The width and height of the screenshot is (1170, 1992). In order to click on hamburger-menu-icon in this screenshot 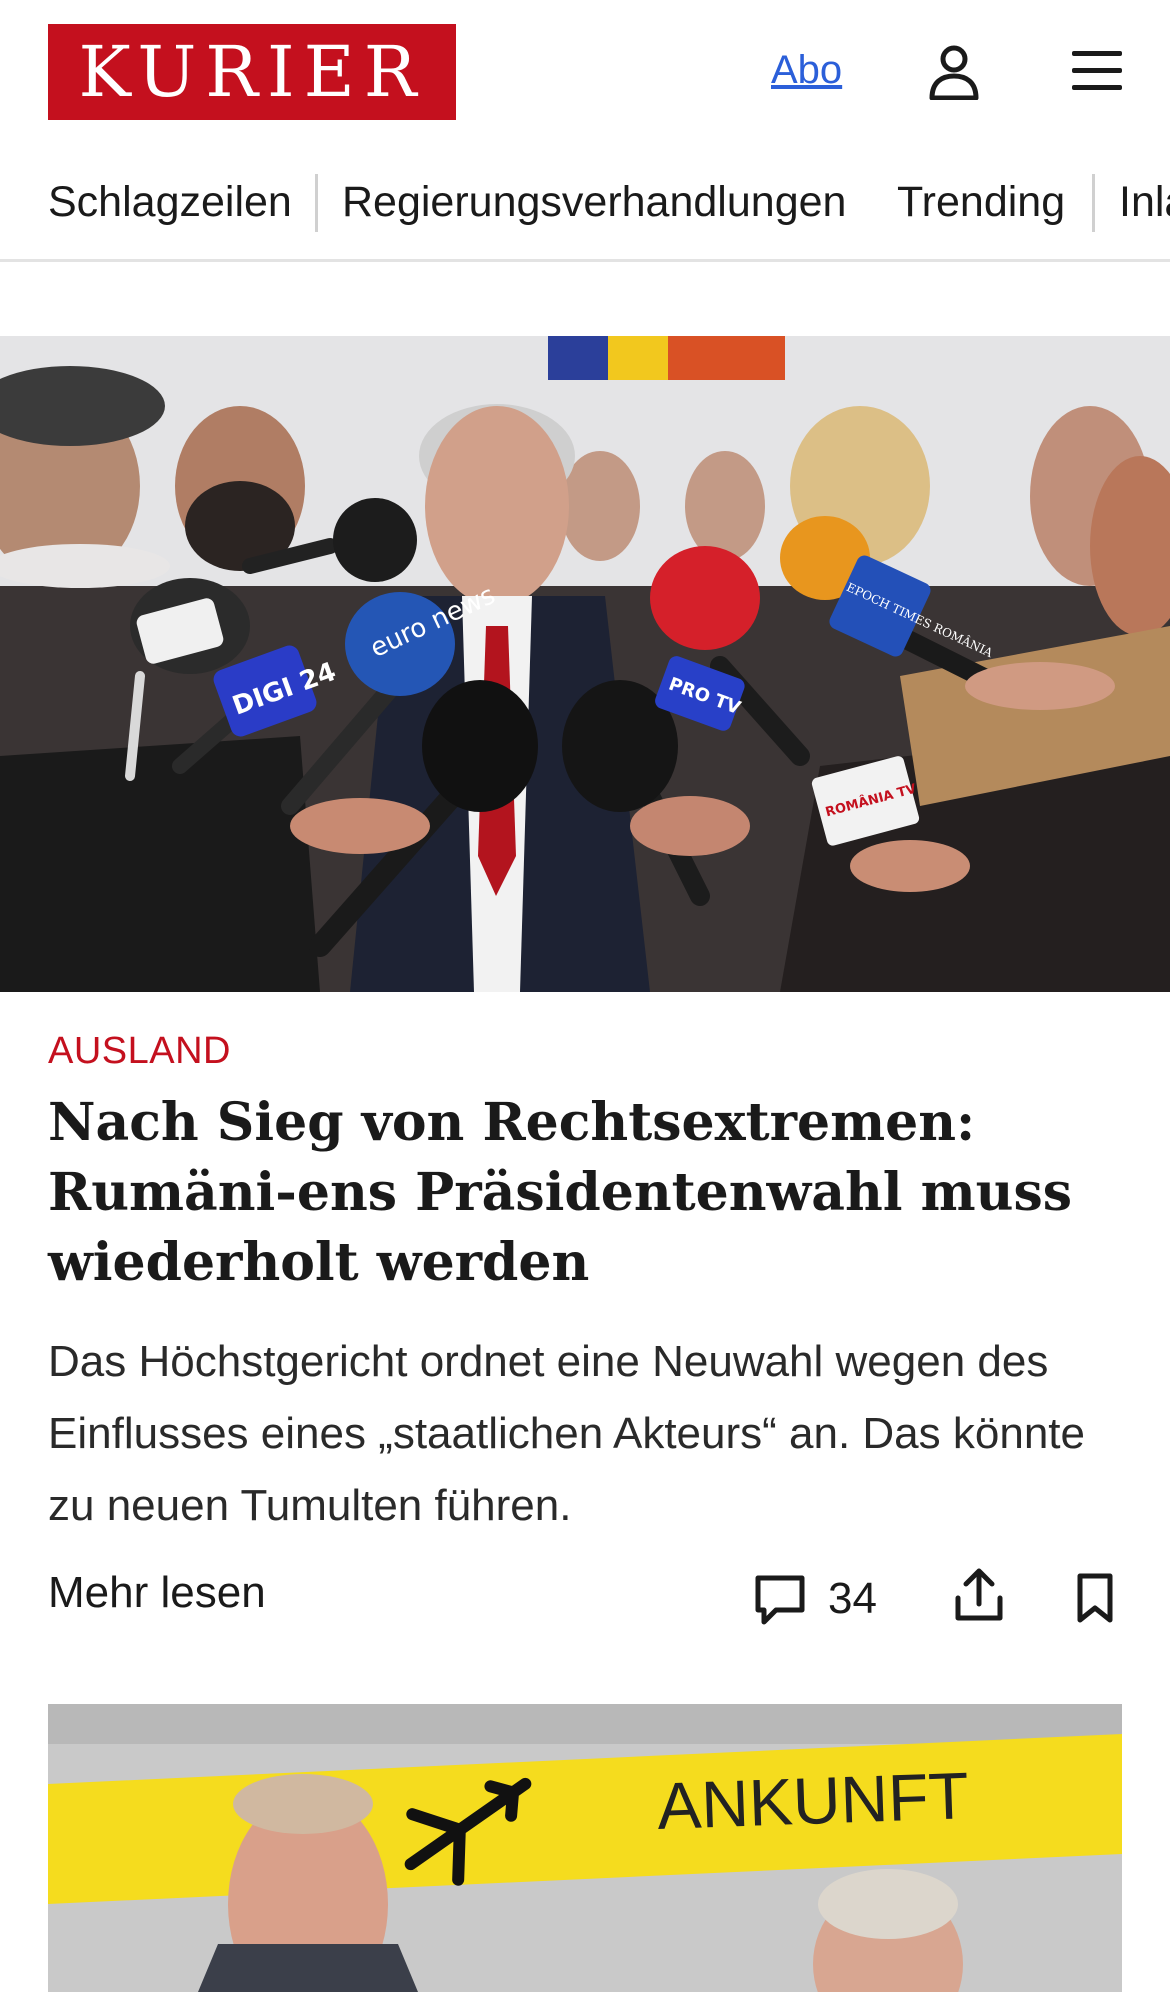, I will do `click(1097, 71)`.